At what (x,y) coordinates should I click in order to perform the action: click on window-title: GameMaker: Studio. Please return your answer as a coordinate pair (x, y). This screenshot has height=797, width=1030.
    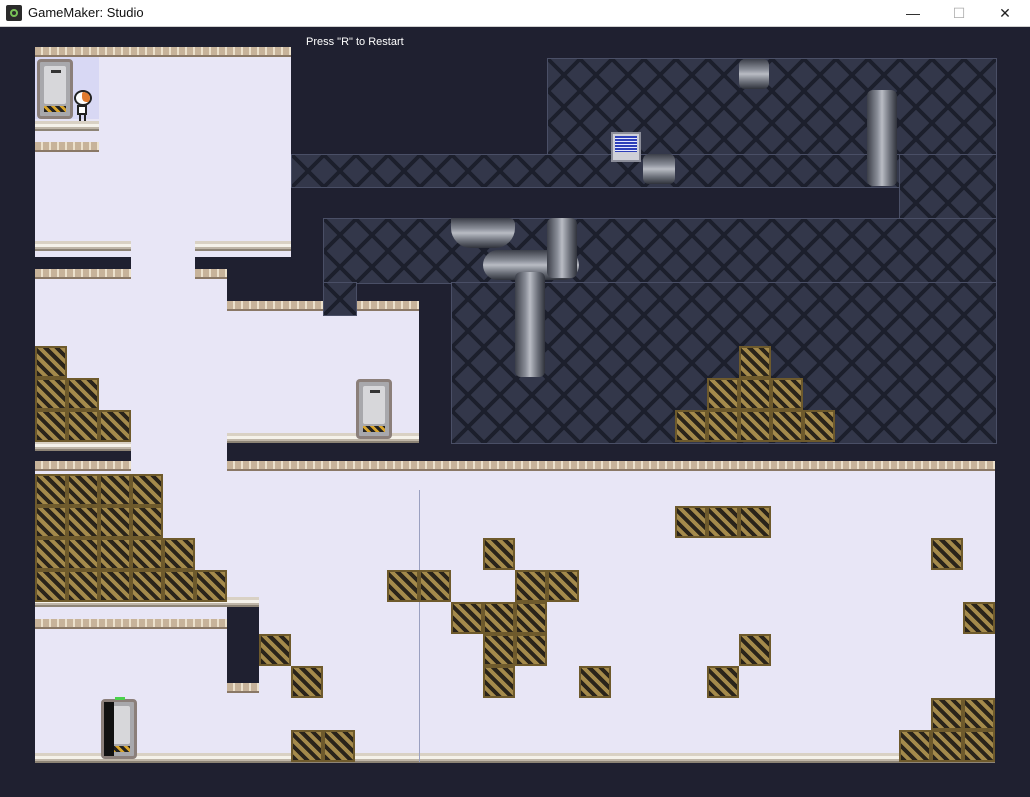
    Looking at the image, I should click on (86, 12).